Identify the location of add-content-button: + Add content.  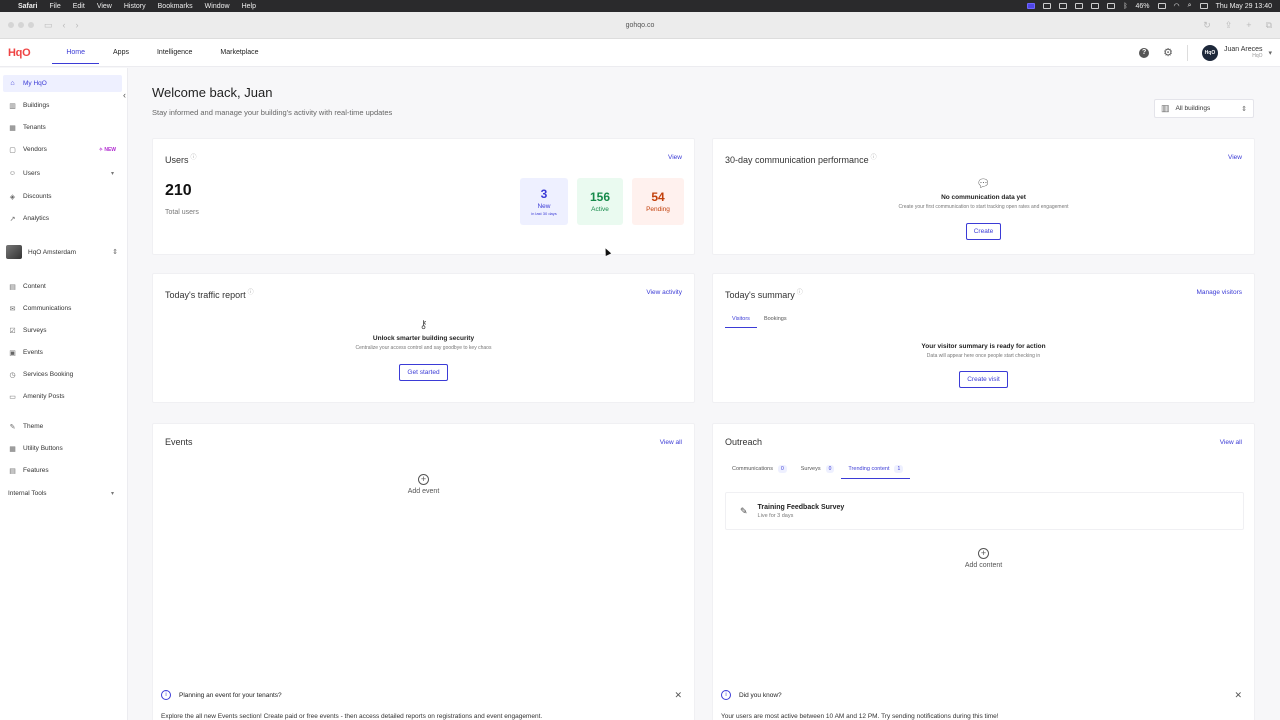
(983, 558).